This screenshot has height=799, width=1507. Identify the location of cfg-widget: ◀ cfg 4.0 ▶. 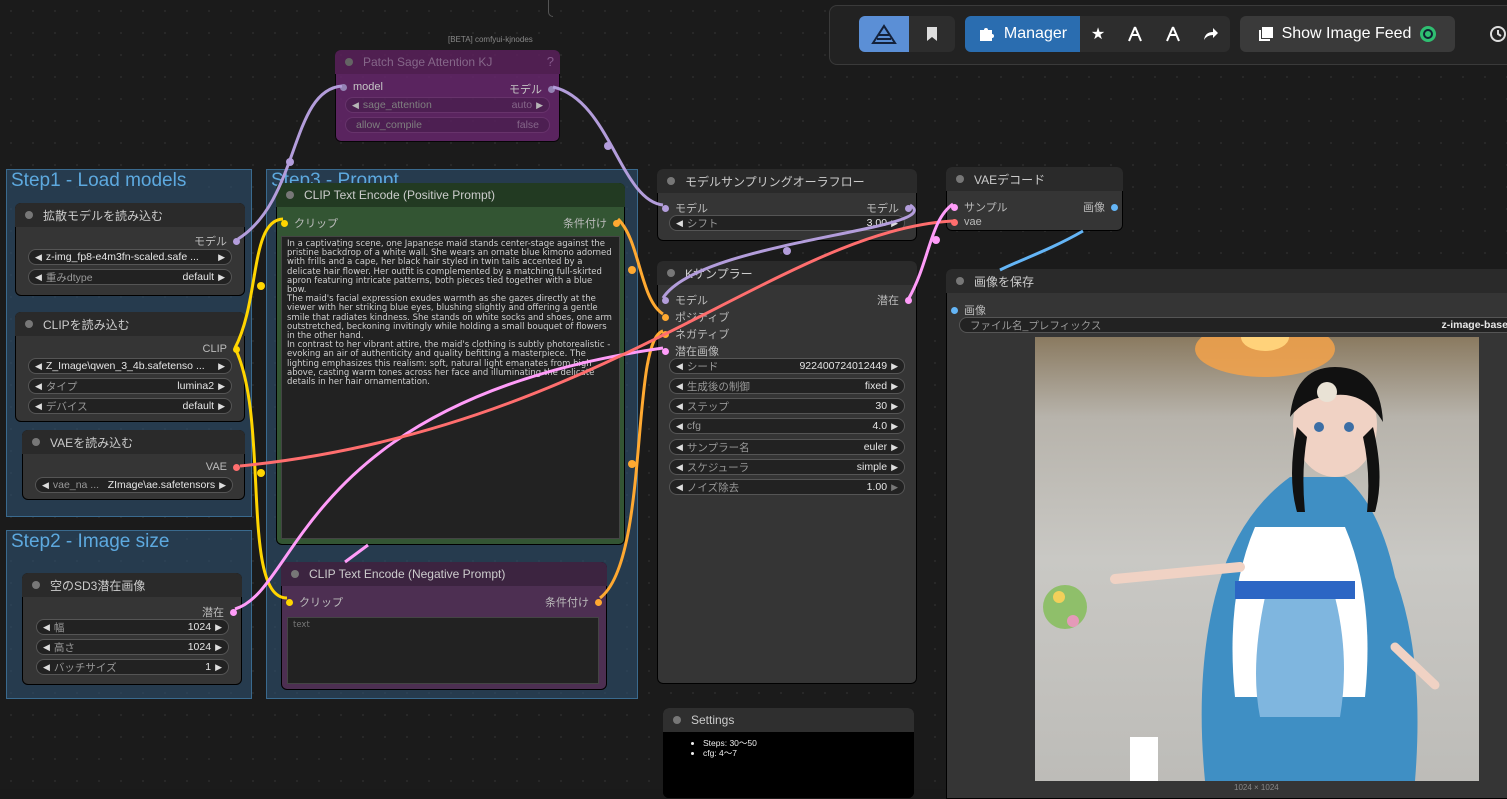
(787, 426).